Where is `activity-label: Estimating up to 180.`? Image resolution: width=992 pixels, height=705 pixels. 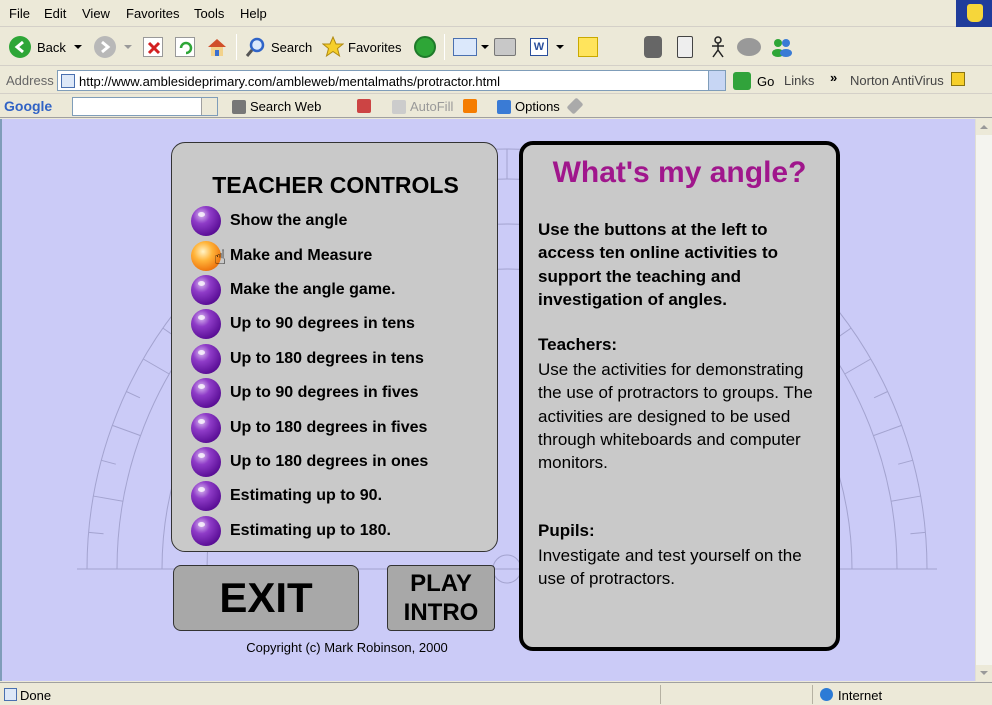 activity-label: Estimating up to 180. is located at coordinates (310, 530).